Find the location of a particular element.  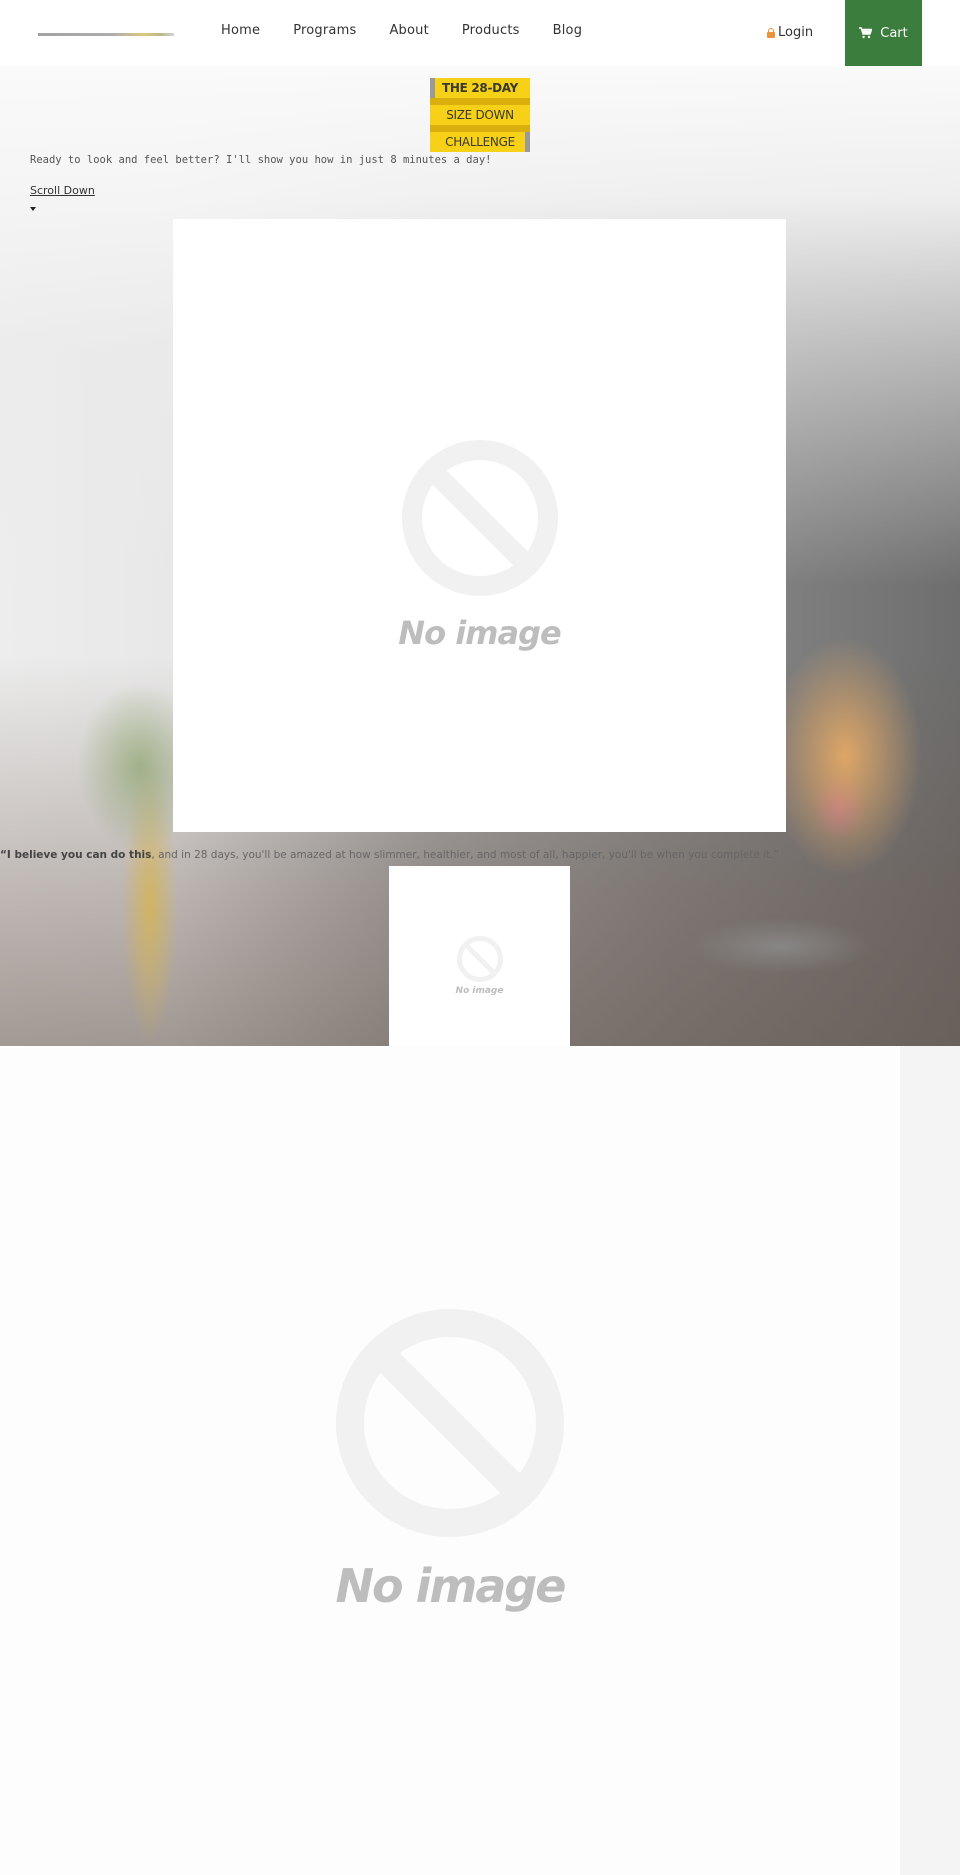

login-label: Login is located at coordinates (796, 32).